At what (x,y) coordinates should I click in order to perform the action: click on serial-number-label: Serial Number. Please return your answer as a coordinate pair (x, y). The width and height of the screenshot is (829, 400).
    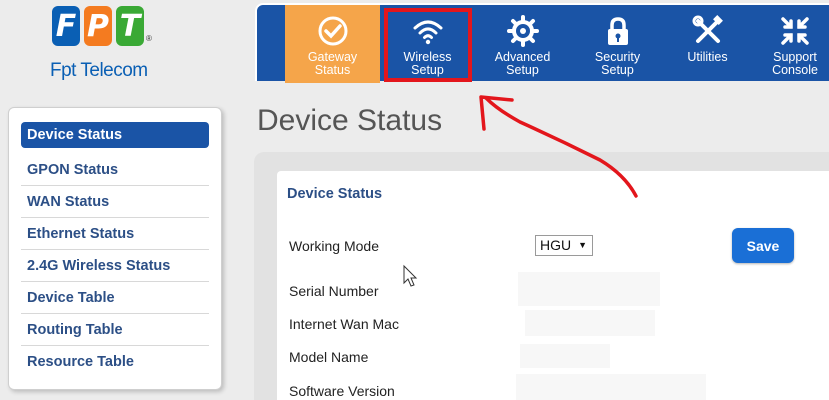
    Looking at the image, I should click on (334, 291).